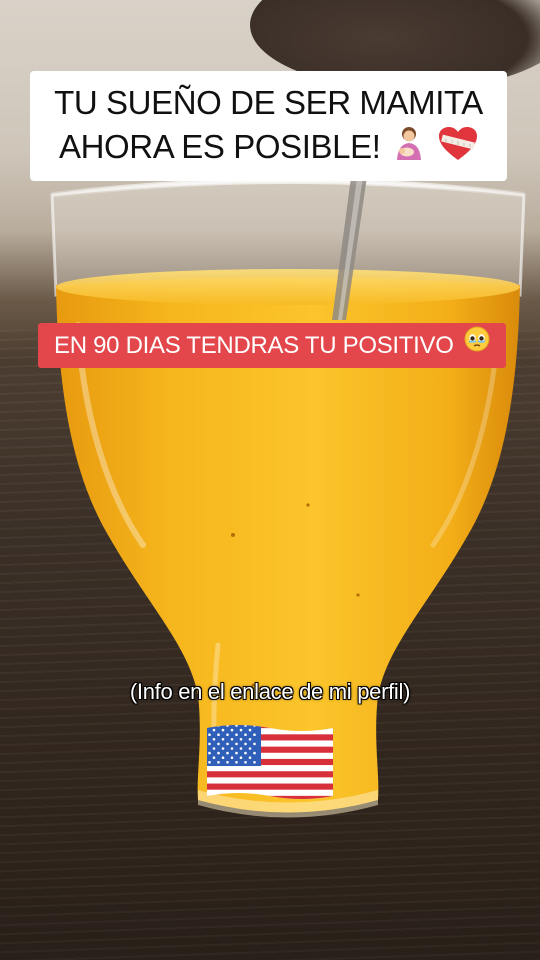  Describe the element at coordinates (219, 146) in the screenshot. I see `headline-line-2: AHORA ES POSIBLE!` at that location.